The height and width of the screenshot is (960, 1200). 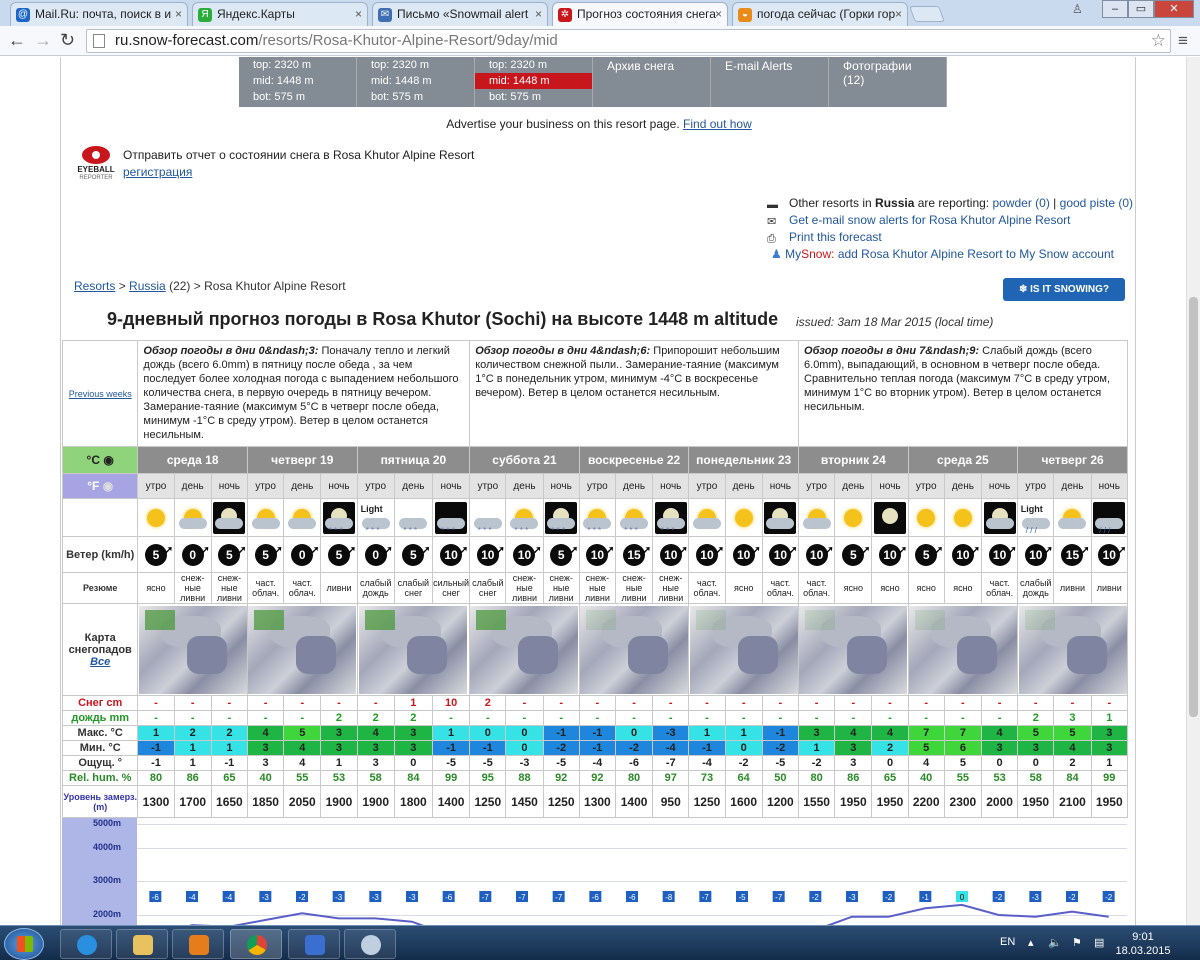 I want to click on reload-icon: ↻, so click(x=67, y=40).